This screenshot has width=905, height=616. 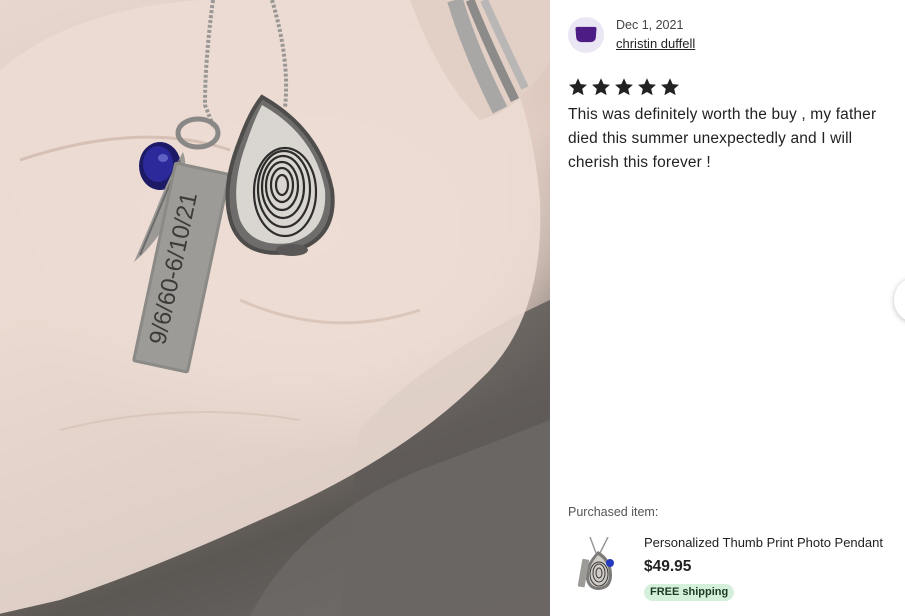 What do you see at coordinates (650, 25) in the screenshot?
I see `review-date: Dec 1, 2021` at bounding box center [650, 25].